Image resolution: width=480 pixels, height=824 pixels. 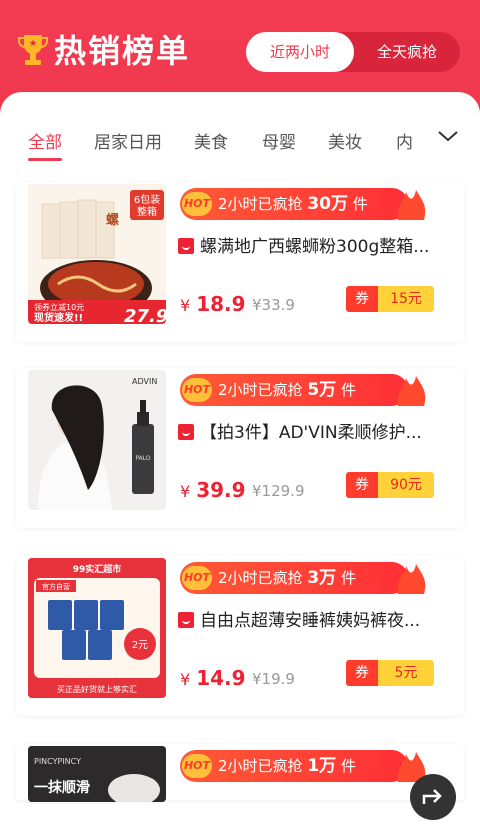 What do you see at coordinates (97, 628) in the screenshot?
I see `product-image: 99实汇超市 官方自营 2元 买正品好货就上够实汇` at bounding box center [97, 628].